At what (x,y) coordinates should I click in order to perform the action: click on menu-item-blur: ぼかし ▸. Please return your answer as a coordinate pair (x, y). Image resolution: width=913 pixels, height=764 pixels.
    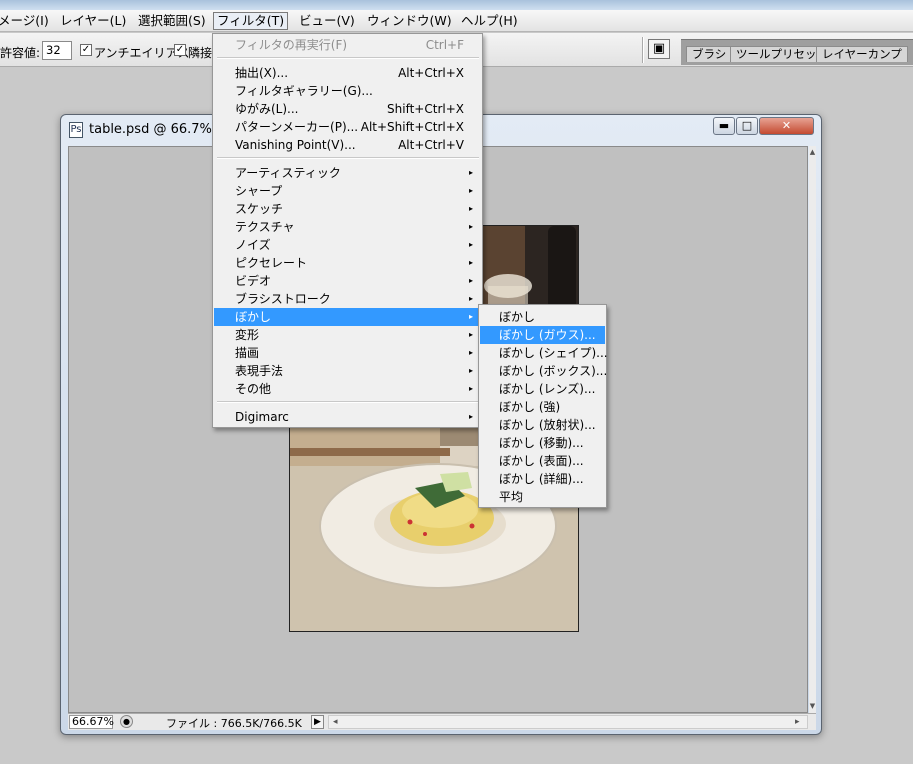
    Looking at the image, I should click on (347, 317).